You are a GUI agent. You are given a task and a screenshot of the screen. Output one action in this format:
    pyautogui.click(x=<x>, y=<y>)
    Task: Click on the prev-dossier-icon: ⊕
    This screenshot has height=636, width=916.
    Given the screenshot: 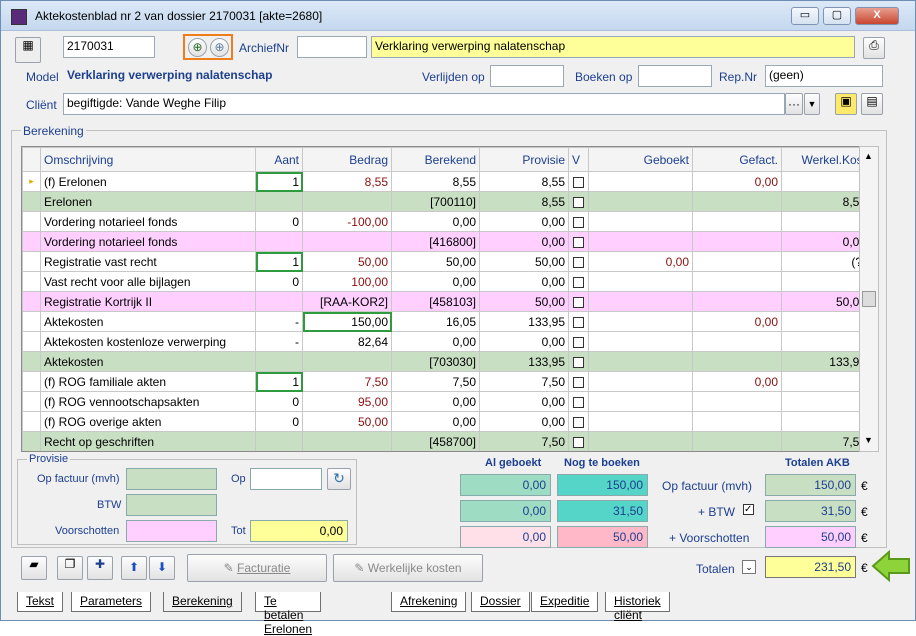 What is the action you would take?
    pyautogui.click(x=197, y=47)
    